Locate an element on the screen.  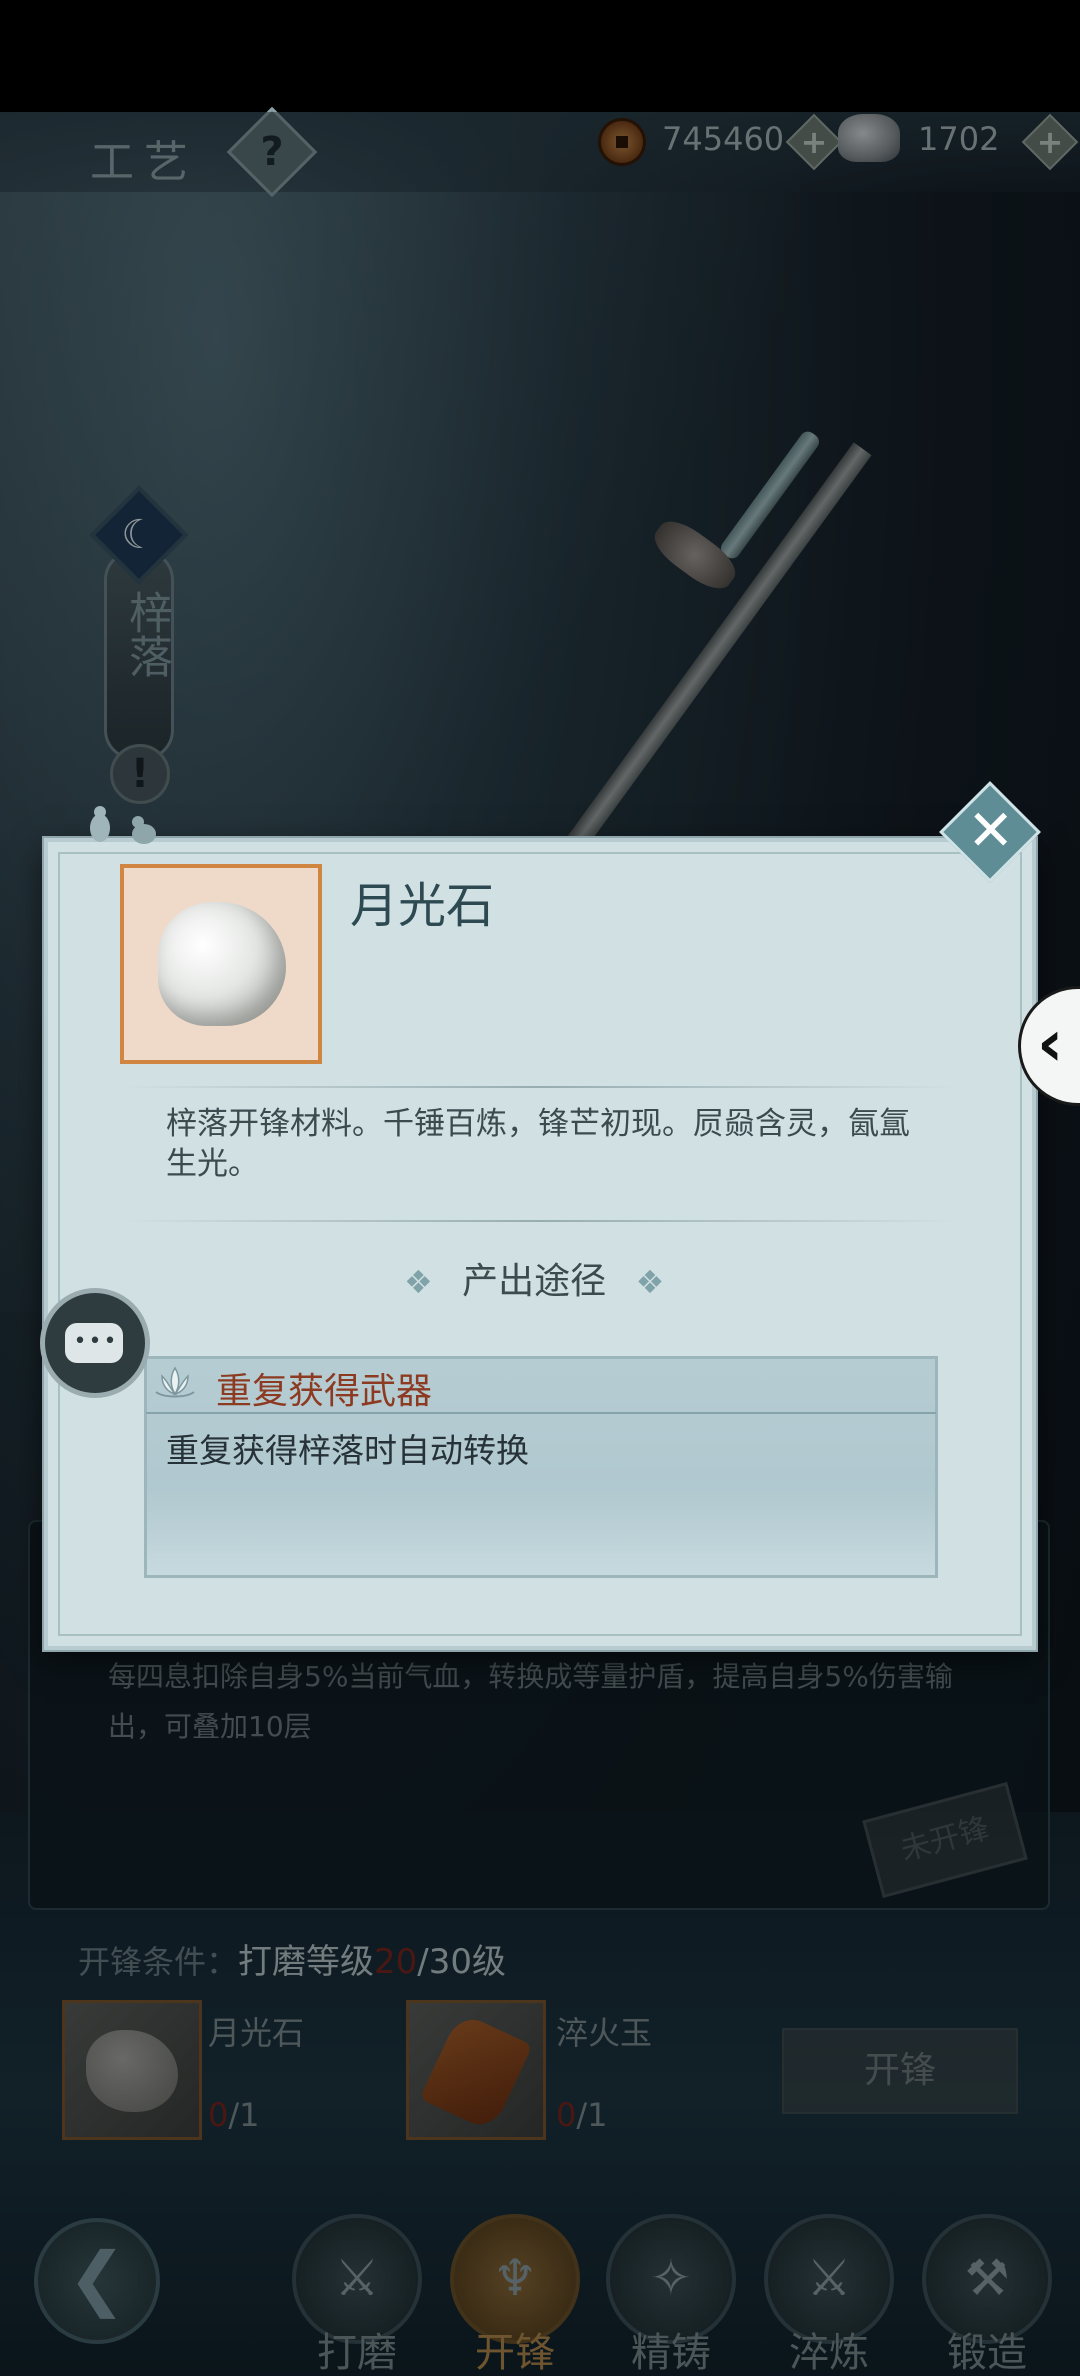
lotus-icon is located at coordinates (175, 1382).